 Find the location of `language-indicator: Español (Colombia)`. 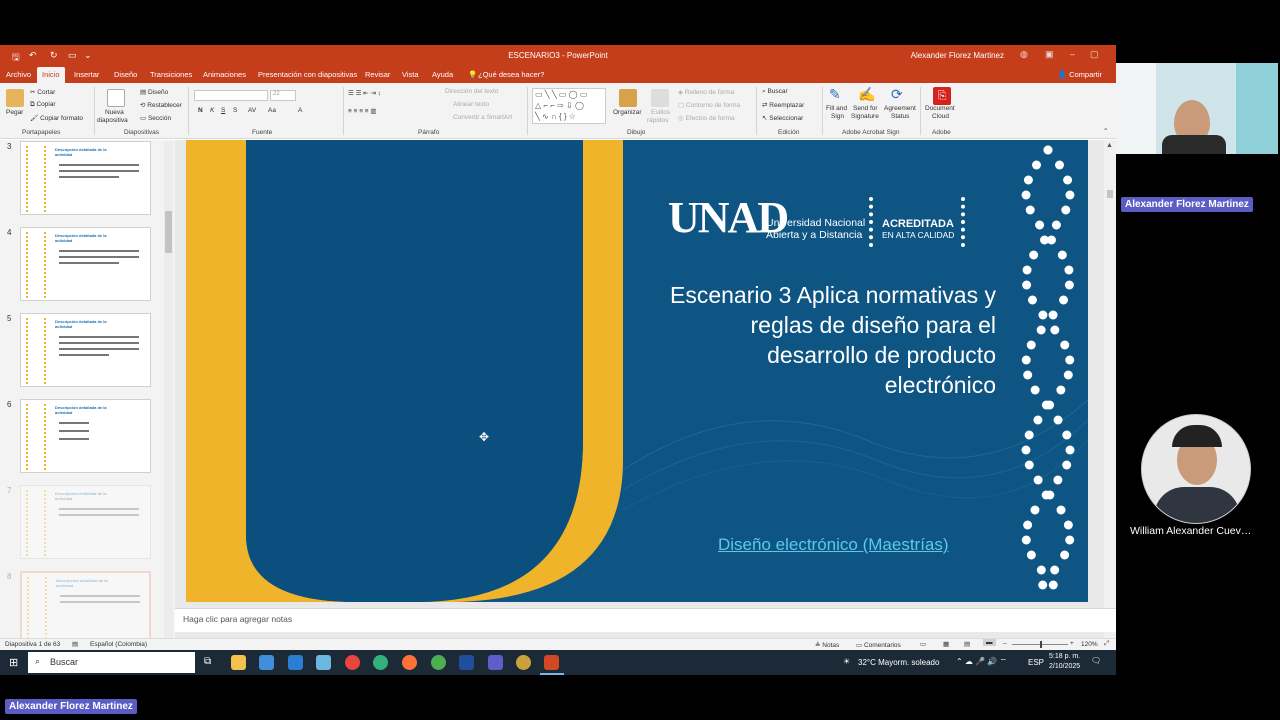

language-indicator: Español (Colombia) is located at coordinates (118, 644).